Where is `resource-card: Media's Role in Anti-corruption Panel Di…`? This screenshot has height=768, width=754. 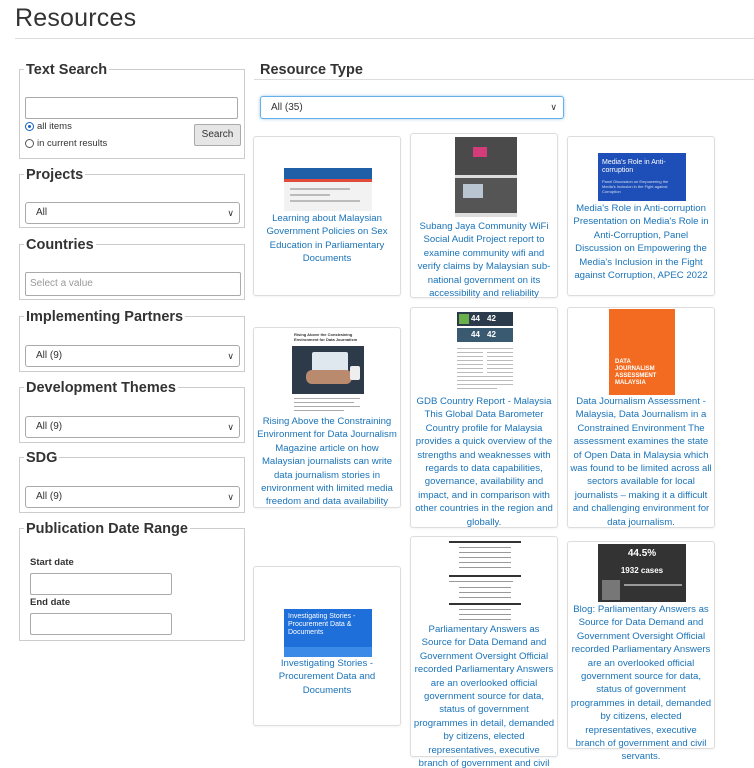
resource-card: Media's Role in Anti-corruption Panel Di… is located at coordinates (641, 216).